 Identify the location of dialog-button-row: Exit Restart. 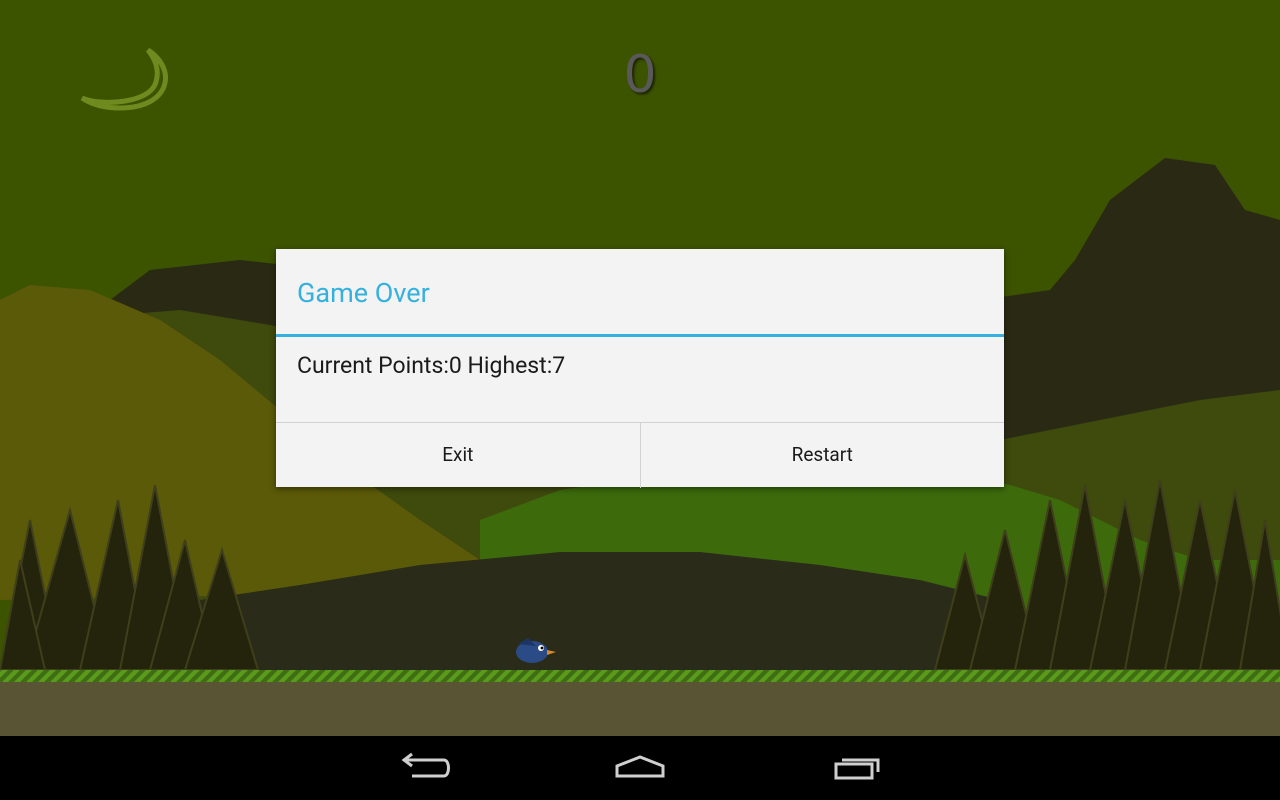
(640, 455).